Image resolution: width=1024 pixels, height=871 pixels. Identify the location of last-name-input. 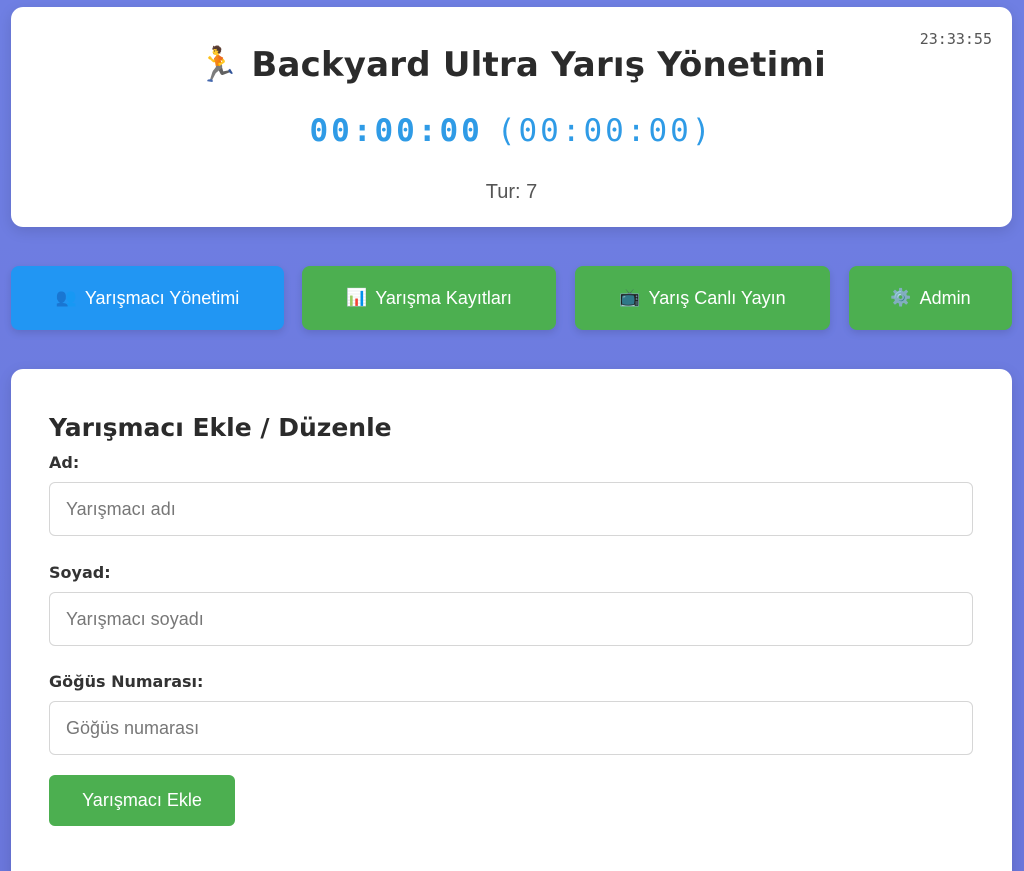
(511, 619).